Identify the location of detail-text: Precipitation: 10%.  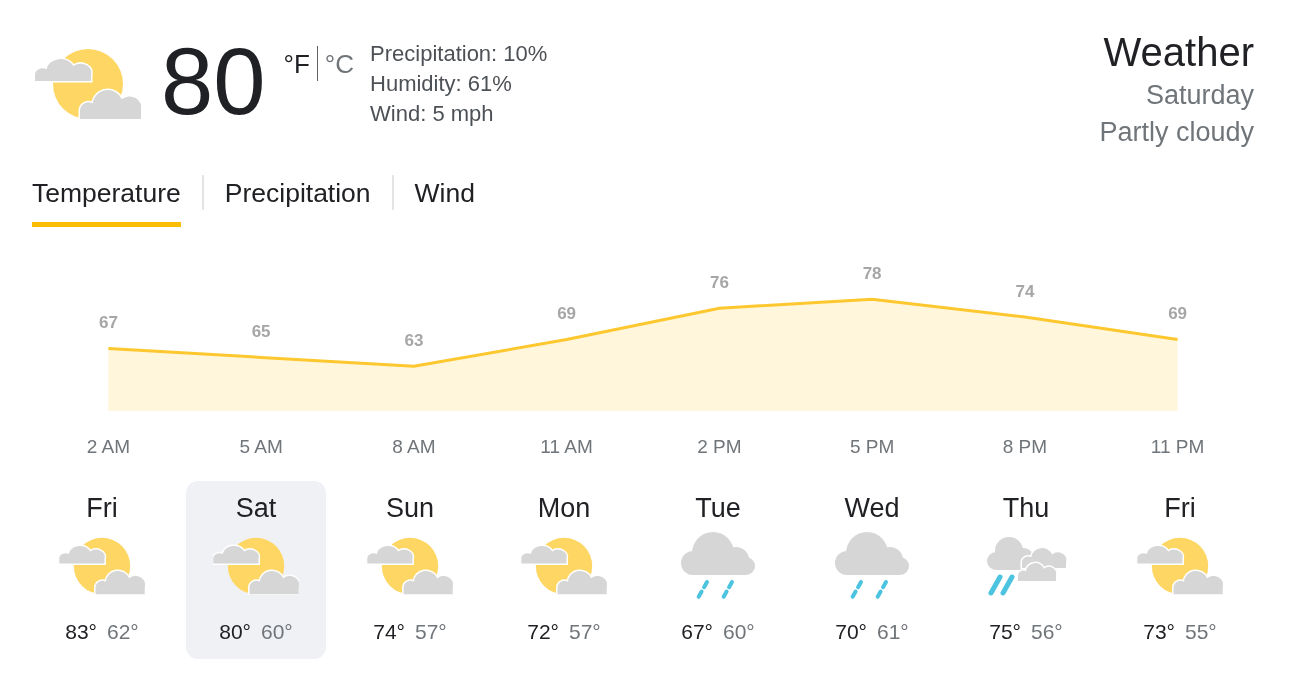
(459, 54).